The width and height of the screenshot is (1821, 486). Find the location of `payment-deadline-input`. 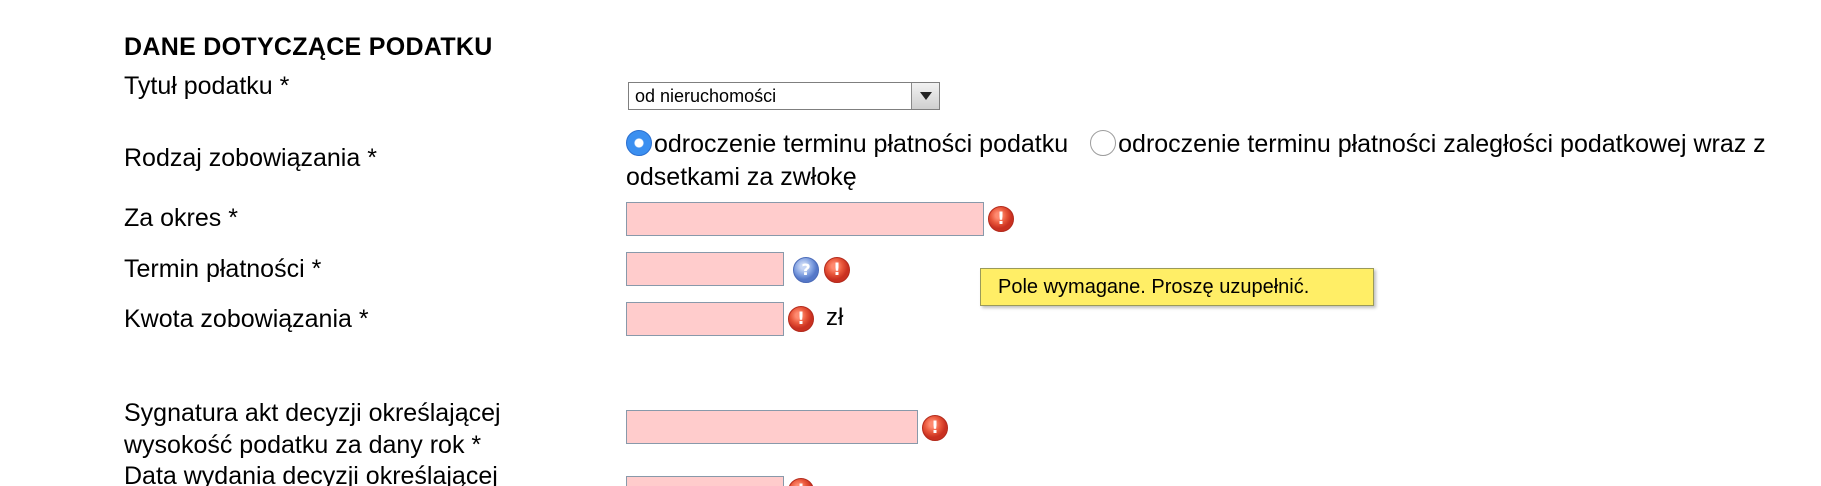

payment-deadline-input is located at coordinates (705, 269).